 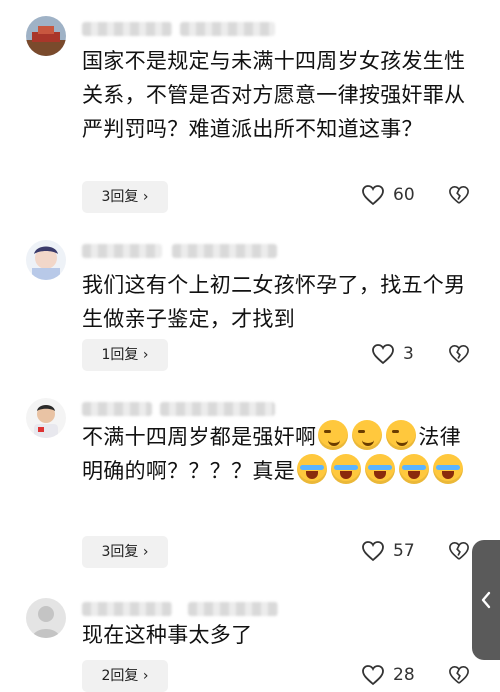 I want to click on chevron-left-icon, so click(x=486, y=600).